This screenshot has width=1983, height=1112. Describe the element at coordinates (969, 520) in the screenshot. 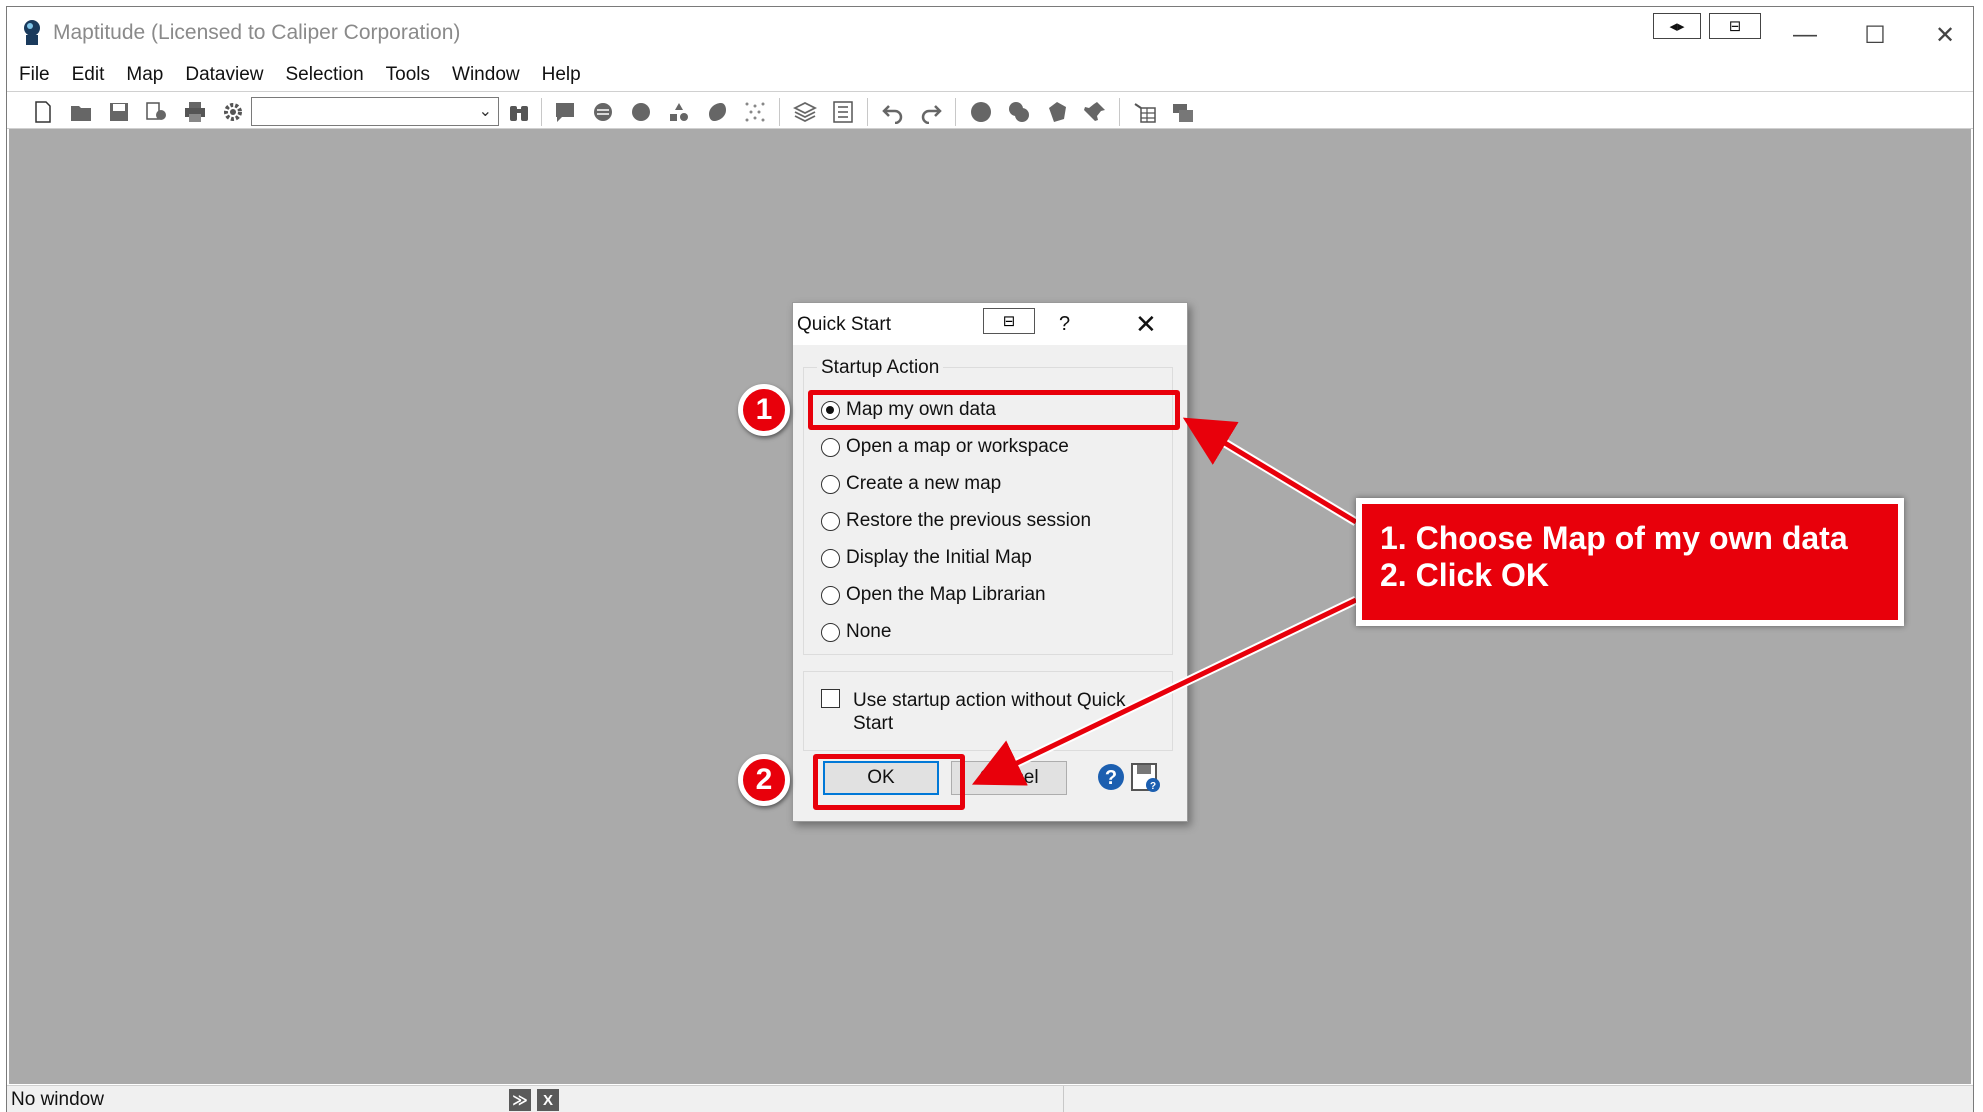

I see `radio-label: Restore the previous session` at that location.